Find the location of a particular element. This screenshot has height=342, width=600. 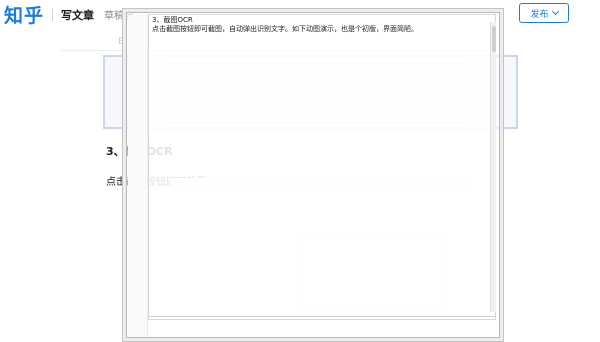

bold-icon: B is located at coordinates (121, 42).